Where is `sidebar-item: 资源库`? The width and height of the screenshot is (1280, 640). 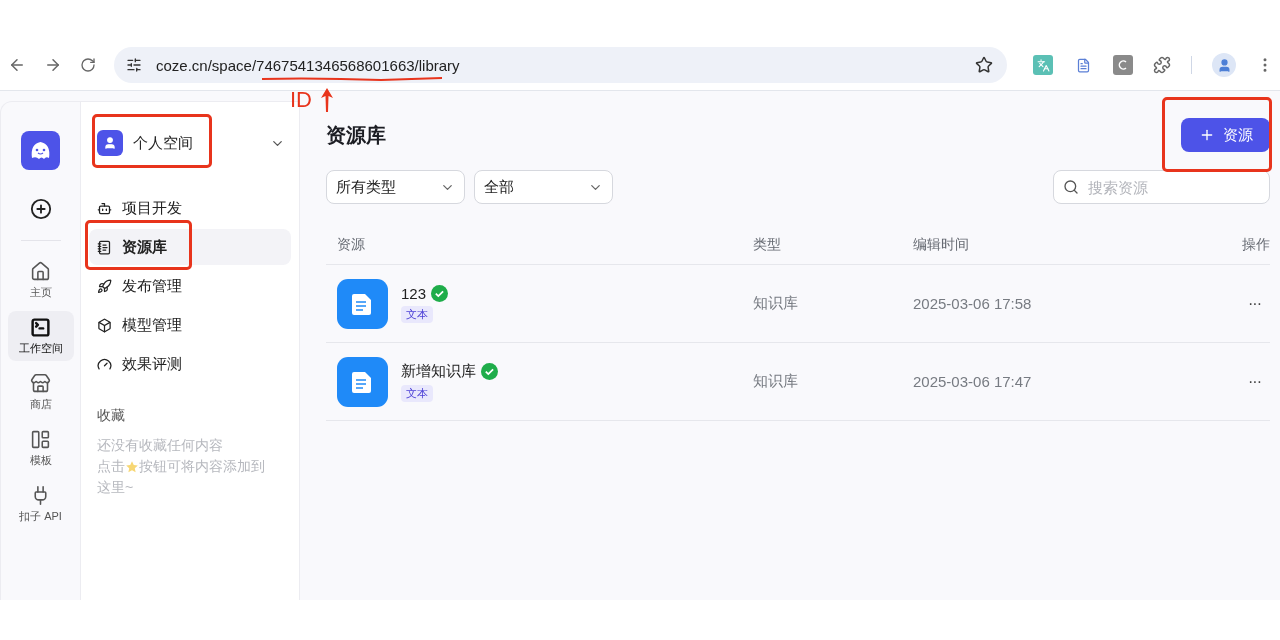 sidebar-item: 资源库 is located at coordinates (190, 247).